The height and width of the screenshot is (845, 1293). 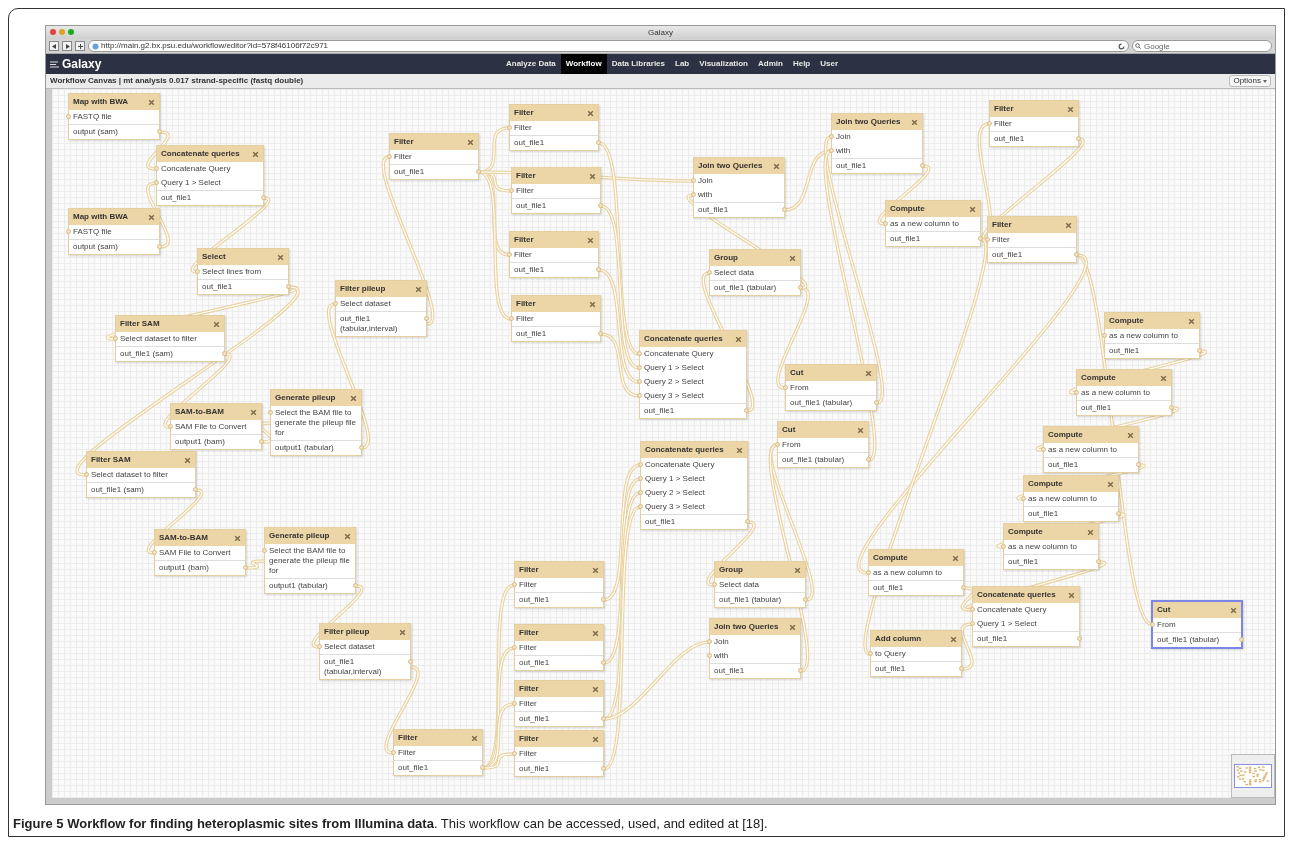 What do you see at coordinates (1026, 616) in the screenshot?
I see `workflow-node: Concatenate queries Concatenate Query Query 1 > Select out_file1` at bounding box center [1026, 616].